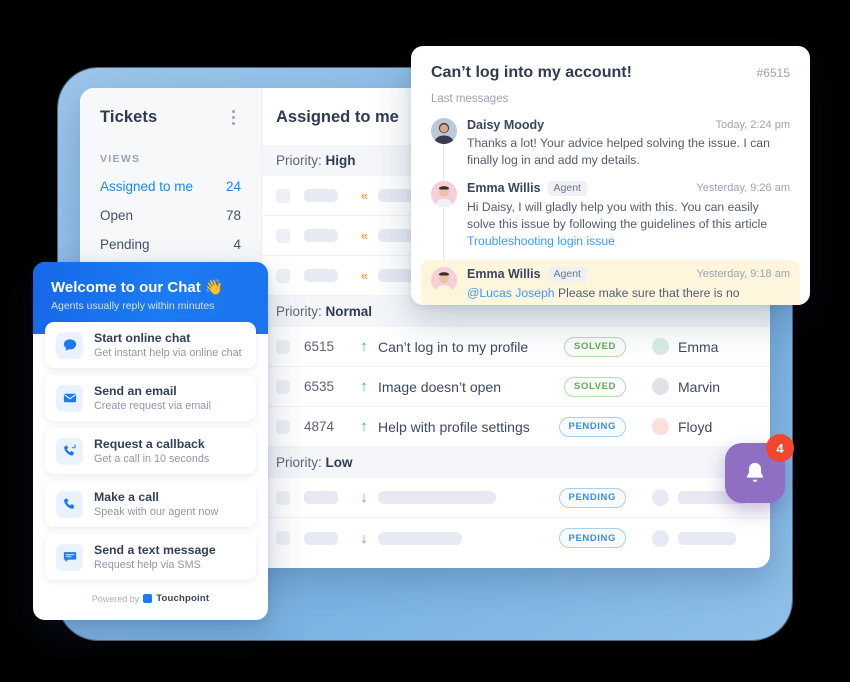  Describe the element at coordinates (704, 346) in the screenshot. I see `assignee: Emma` at that location.